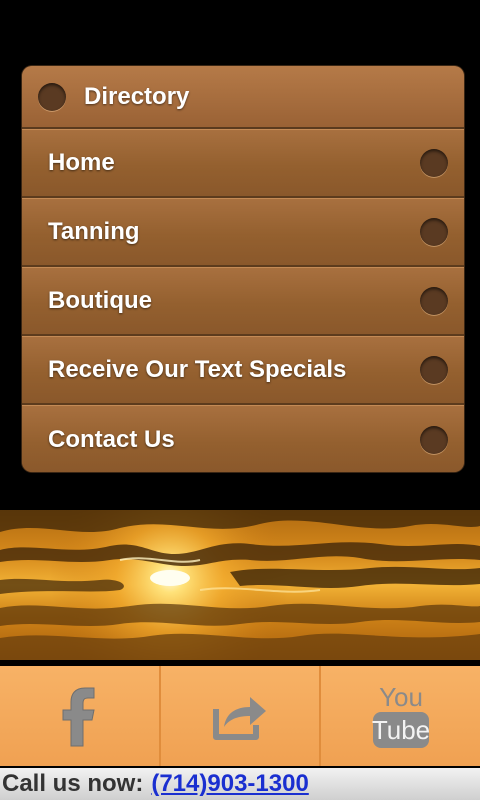  I want to click on facebook-button, so click(80, 716).